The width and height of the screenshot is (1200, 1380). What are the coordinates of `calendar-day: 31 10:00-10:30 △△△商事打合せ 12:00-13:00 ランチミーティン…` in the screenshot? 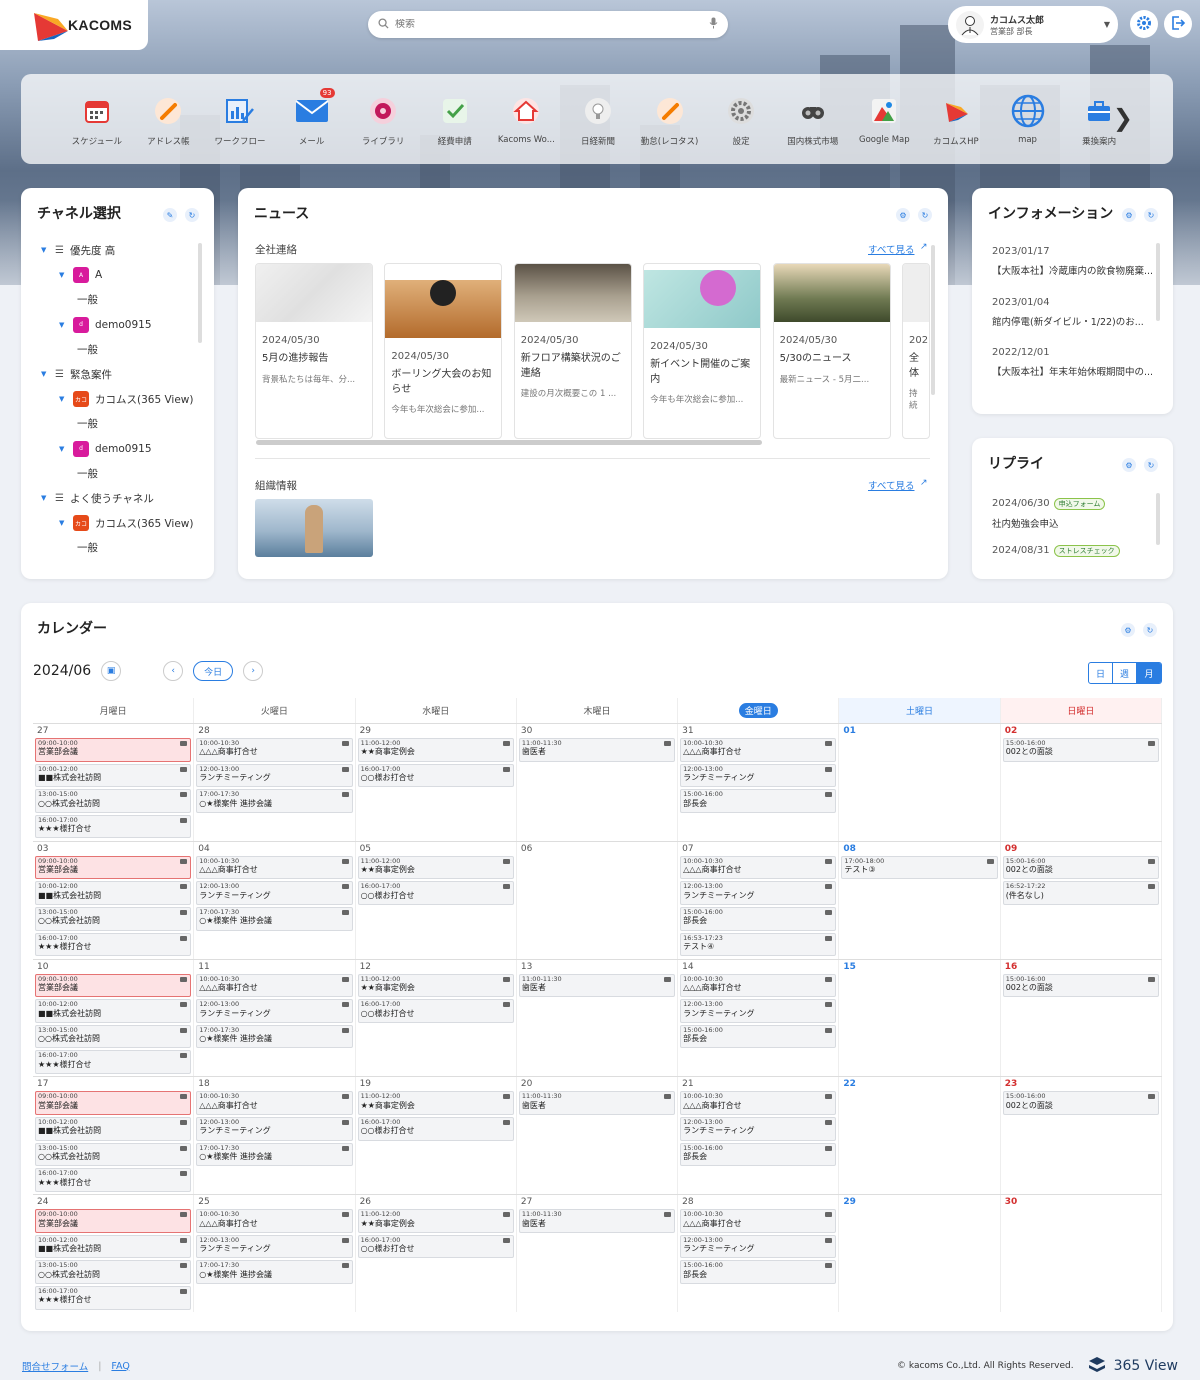 It's located at (759, 782).